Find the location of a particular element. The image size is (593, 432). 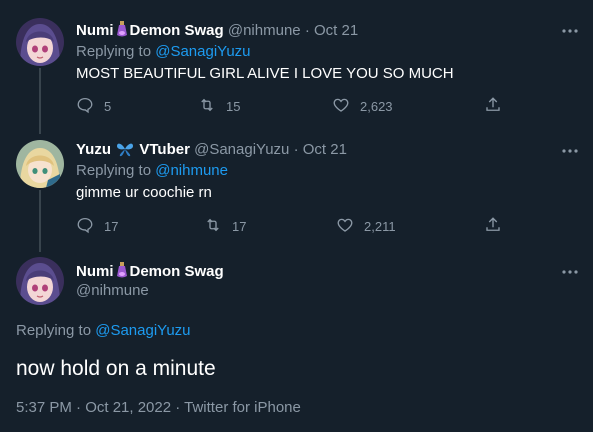

tweet-actions: 5 15 2,623 is located at coordinates (291, 106).